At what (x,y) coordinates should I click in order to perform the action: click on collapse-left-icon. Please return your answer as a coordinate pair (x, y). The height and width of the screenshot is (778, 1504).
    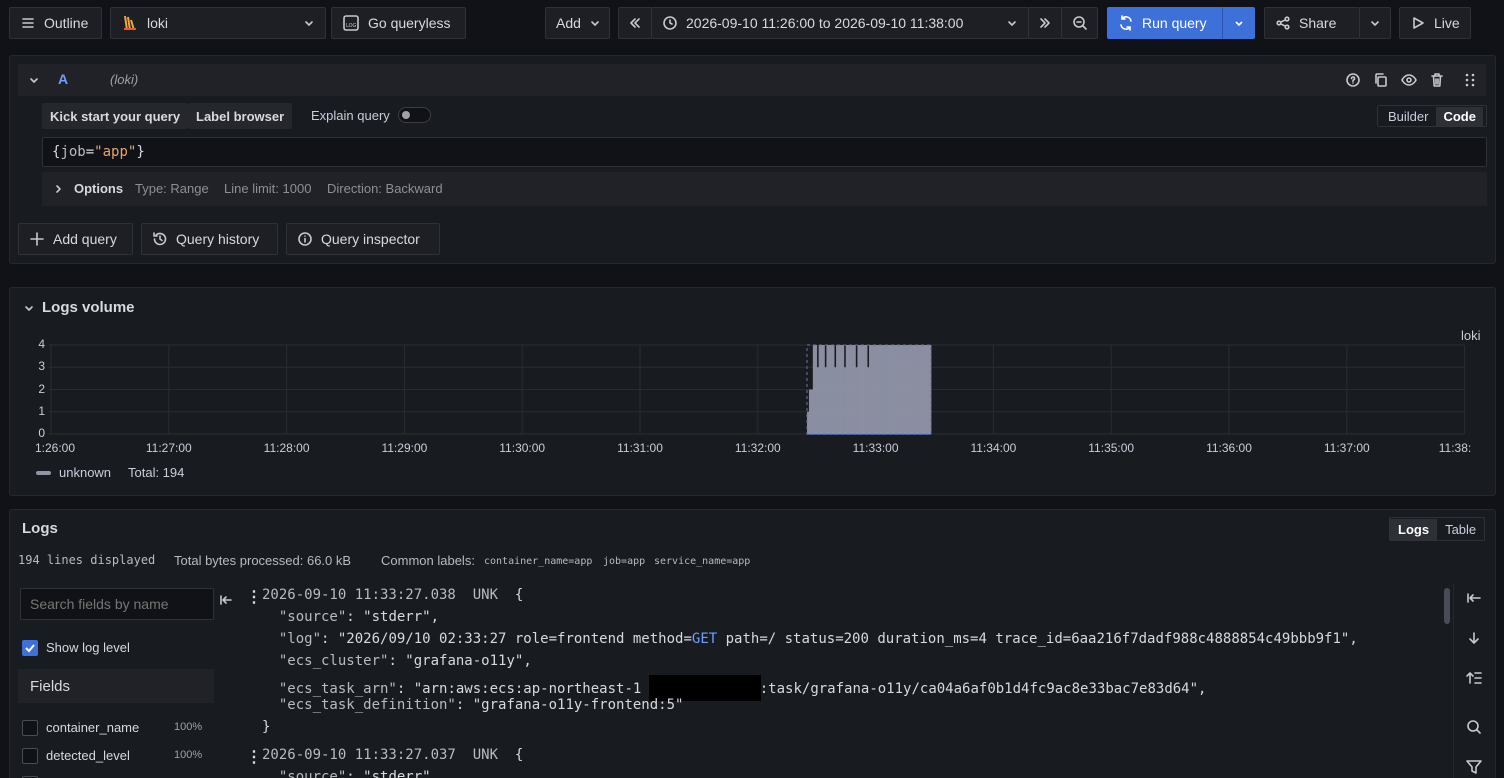
    Looking at the image, I should click on (1474, 598).